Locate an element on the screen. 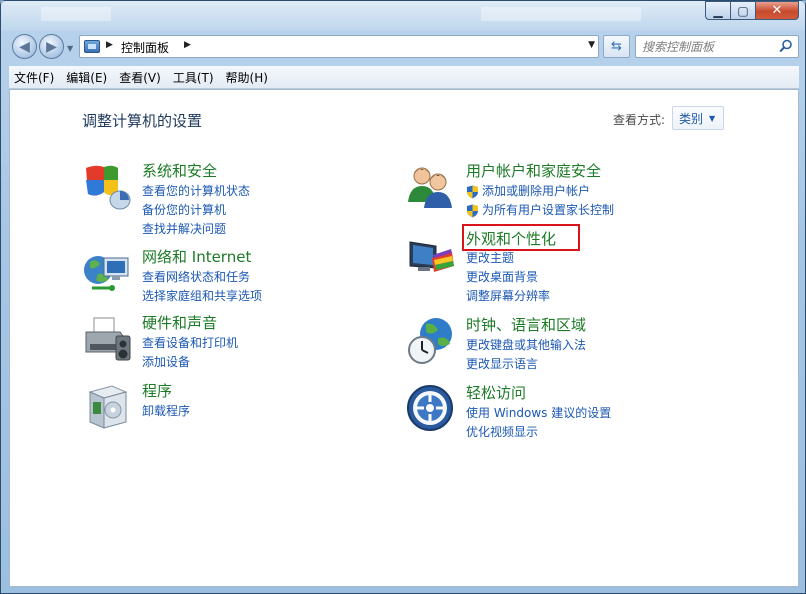  back-arrow-icon: ◀ is located at coordinates (24, 46).